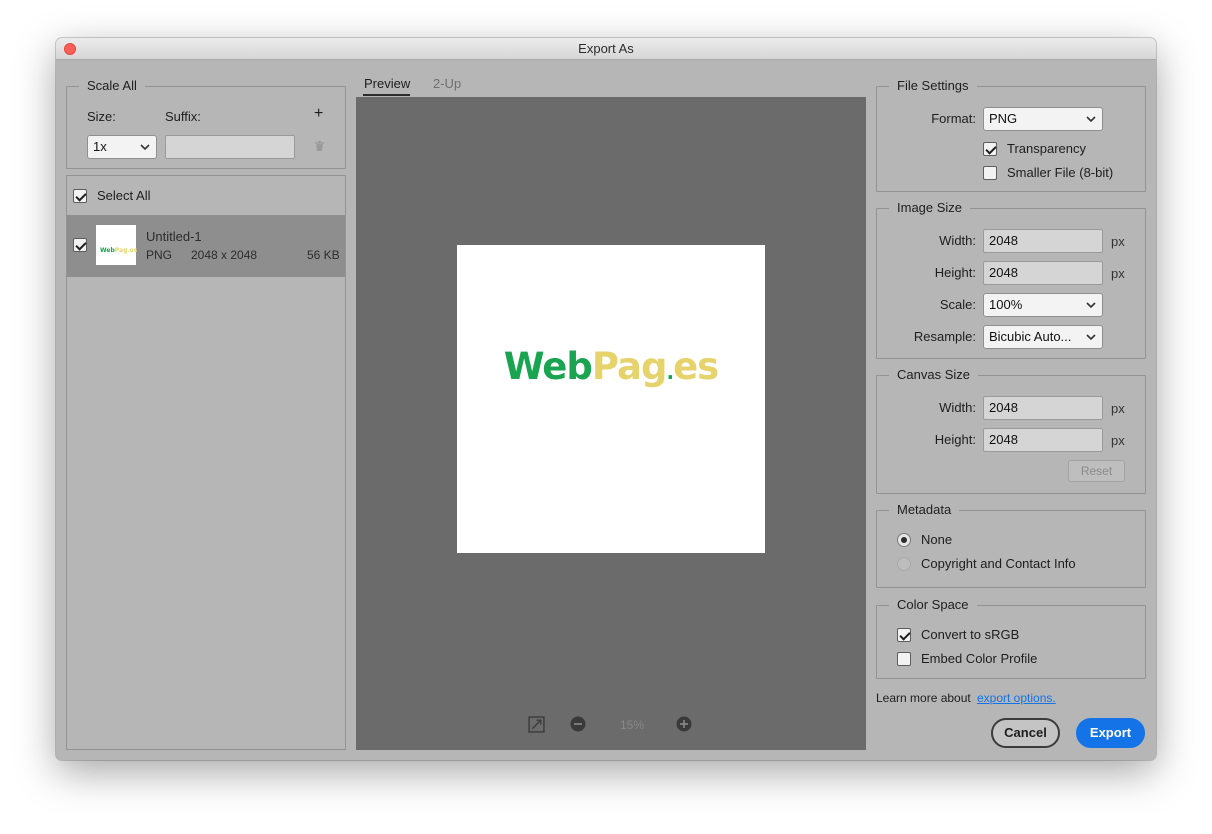 This screenshot has height=834, width=1212. Describe the element at coordinates (224, 255) in the screenshot. I see `asset-dimensions: 2048 x 2048` at that location.